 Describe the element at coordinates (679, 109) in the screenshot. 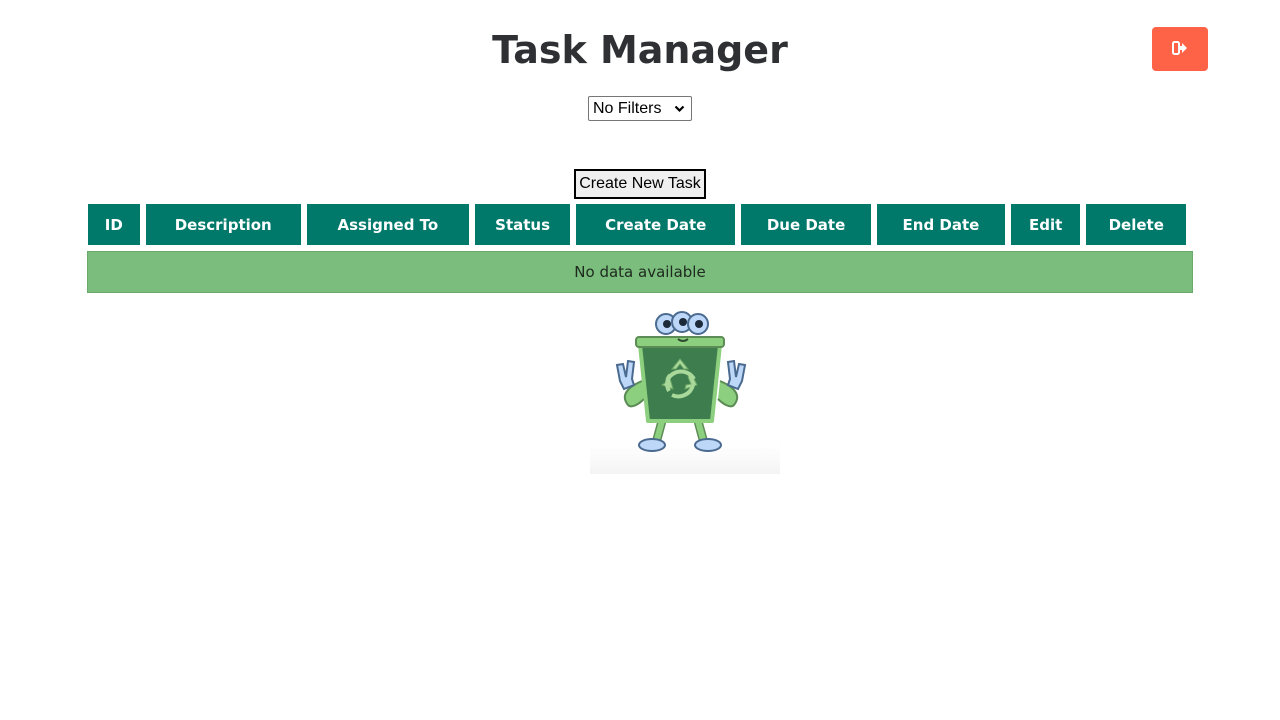

I see `chevron-down-icon` at that location.